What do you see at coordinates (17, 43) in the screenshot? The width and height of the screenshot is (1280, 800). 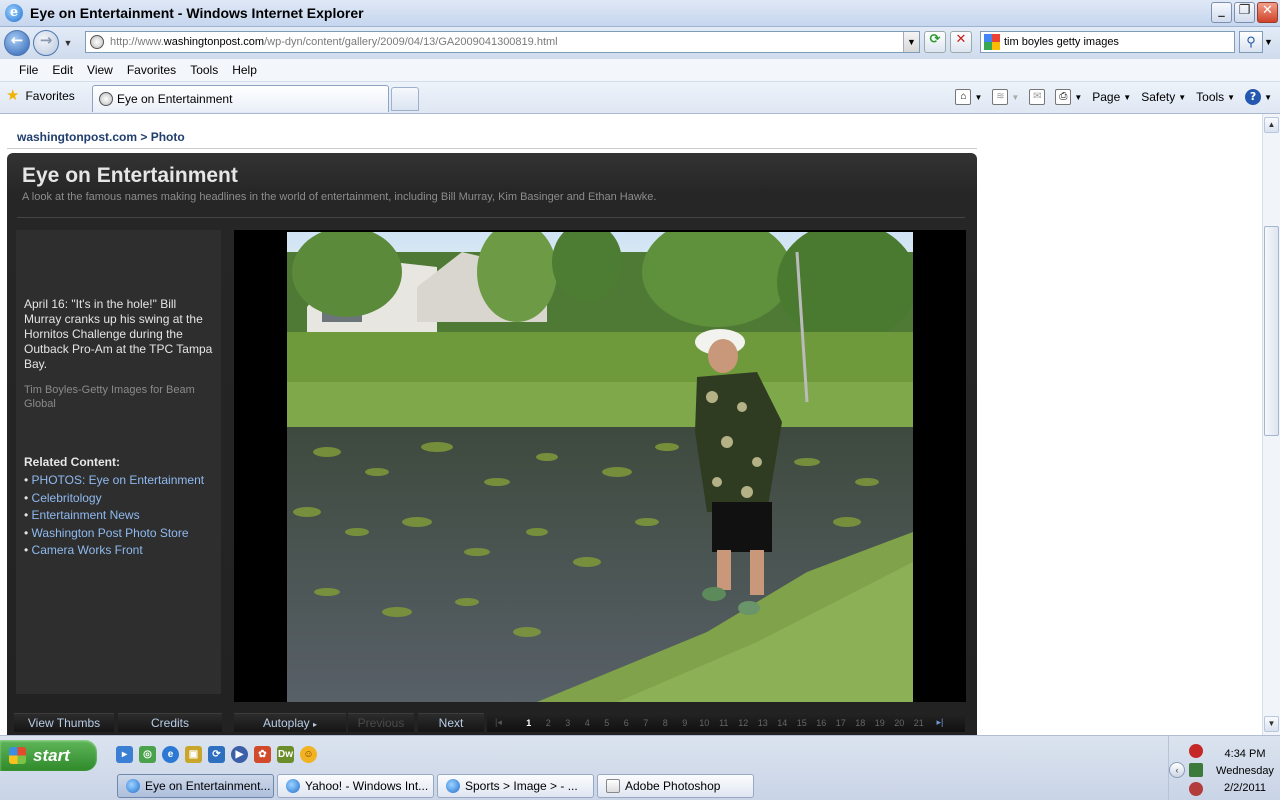 I see `back-button: ←` at bounding box center [17, 43].